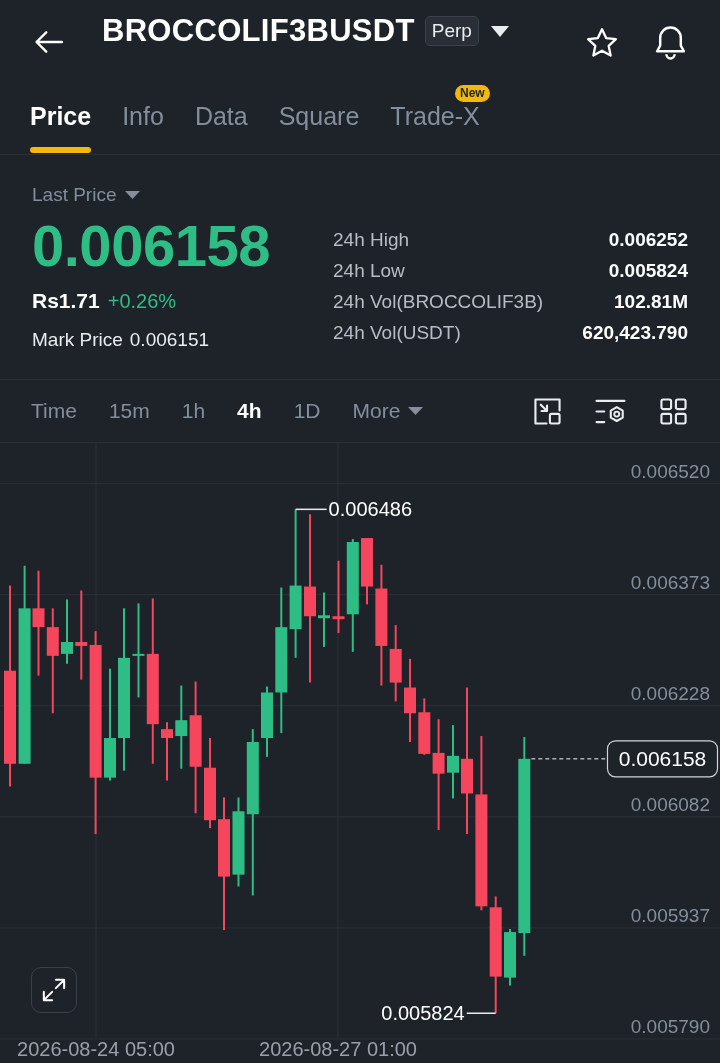  Describe the element at coordinates (319, 128) in the screenshot. I see `section-tab: Square` at that location.